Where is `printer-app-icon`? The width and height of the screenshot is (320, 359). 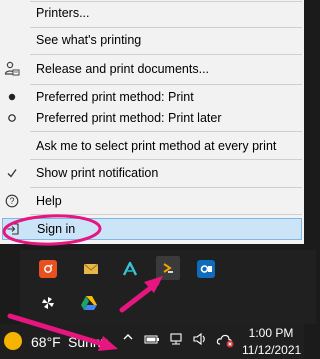
printer-app-icon is located at coordinates (168, 268).